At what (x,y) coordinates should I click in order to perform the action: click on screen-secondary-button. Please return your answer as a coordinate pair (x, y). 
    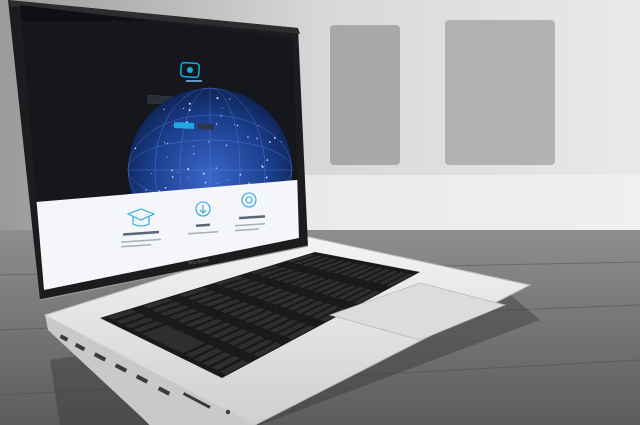
    Looking at the image, I should click on (206, 126).